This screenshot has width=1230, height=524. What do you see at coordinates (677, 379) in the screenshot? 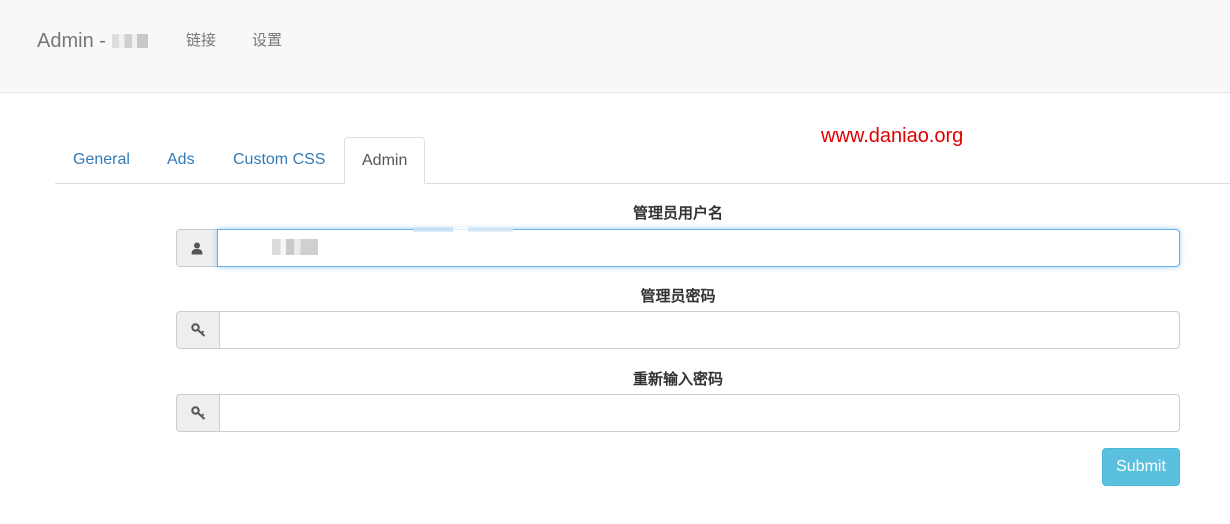
I see `confirm-password-label: 重新输入密码` at bounding box center [677, 379].